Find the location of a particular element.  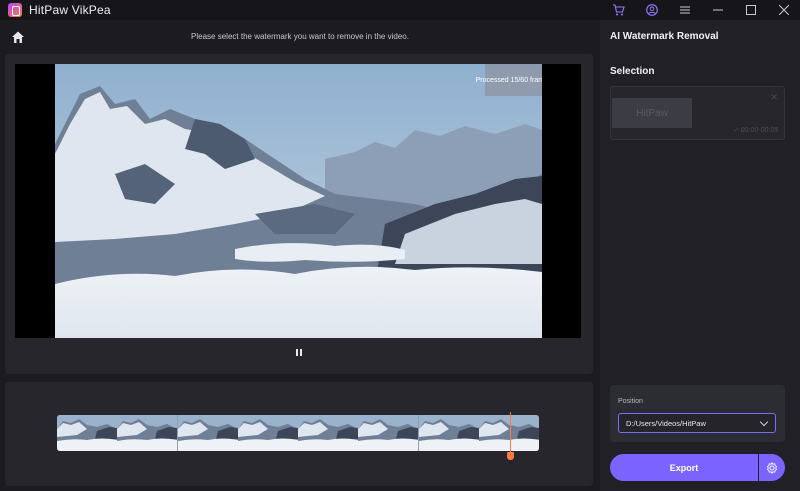

title-bar-controls is located at coordinates (701, 10).